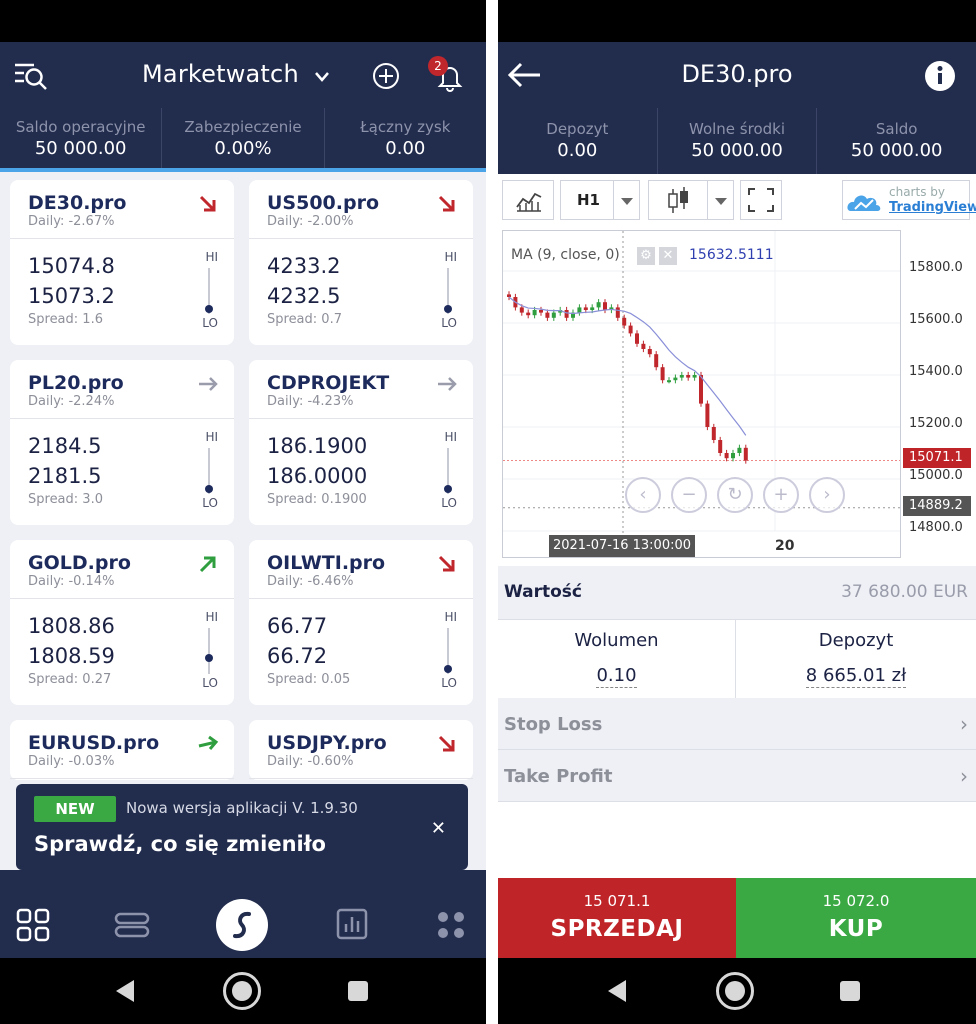 The height and width of the screenshot is (1024, 976). Describe the element at coordinates (936, 527) in the screenshot. I see `y-tick-label: 14800.0` at that location.